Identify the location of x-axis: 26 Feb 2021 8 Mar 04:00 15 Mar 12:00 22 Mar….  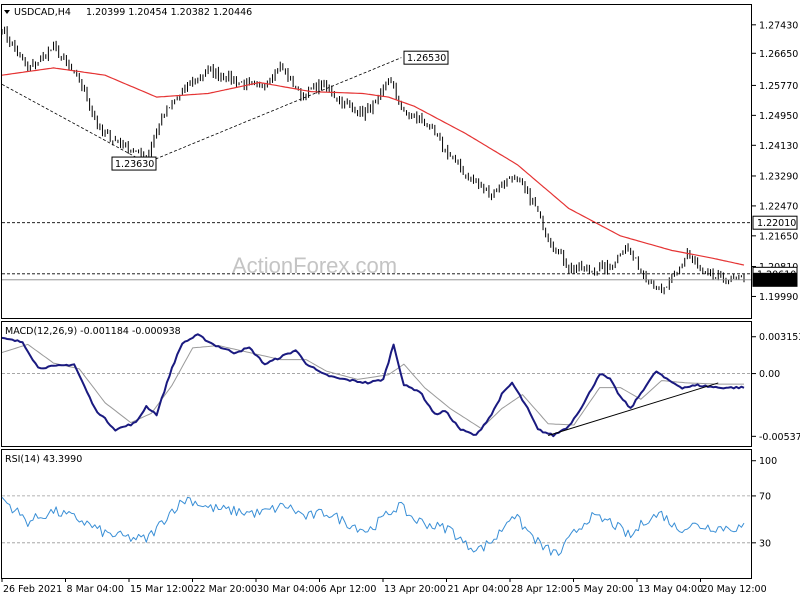
(384, 586).